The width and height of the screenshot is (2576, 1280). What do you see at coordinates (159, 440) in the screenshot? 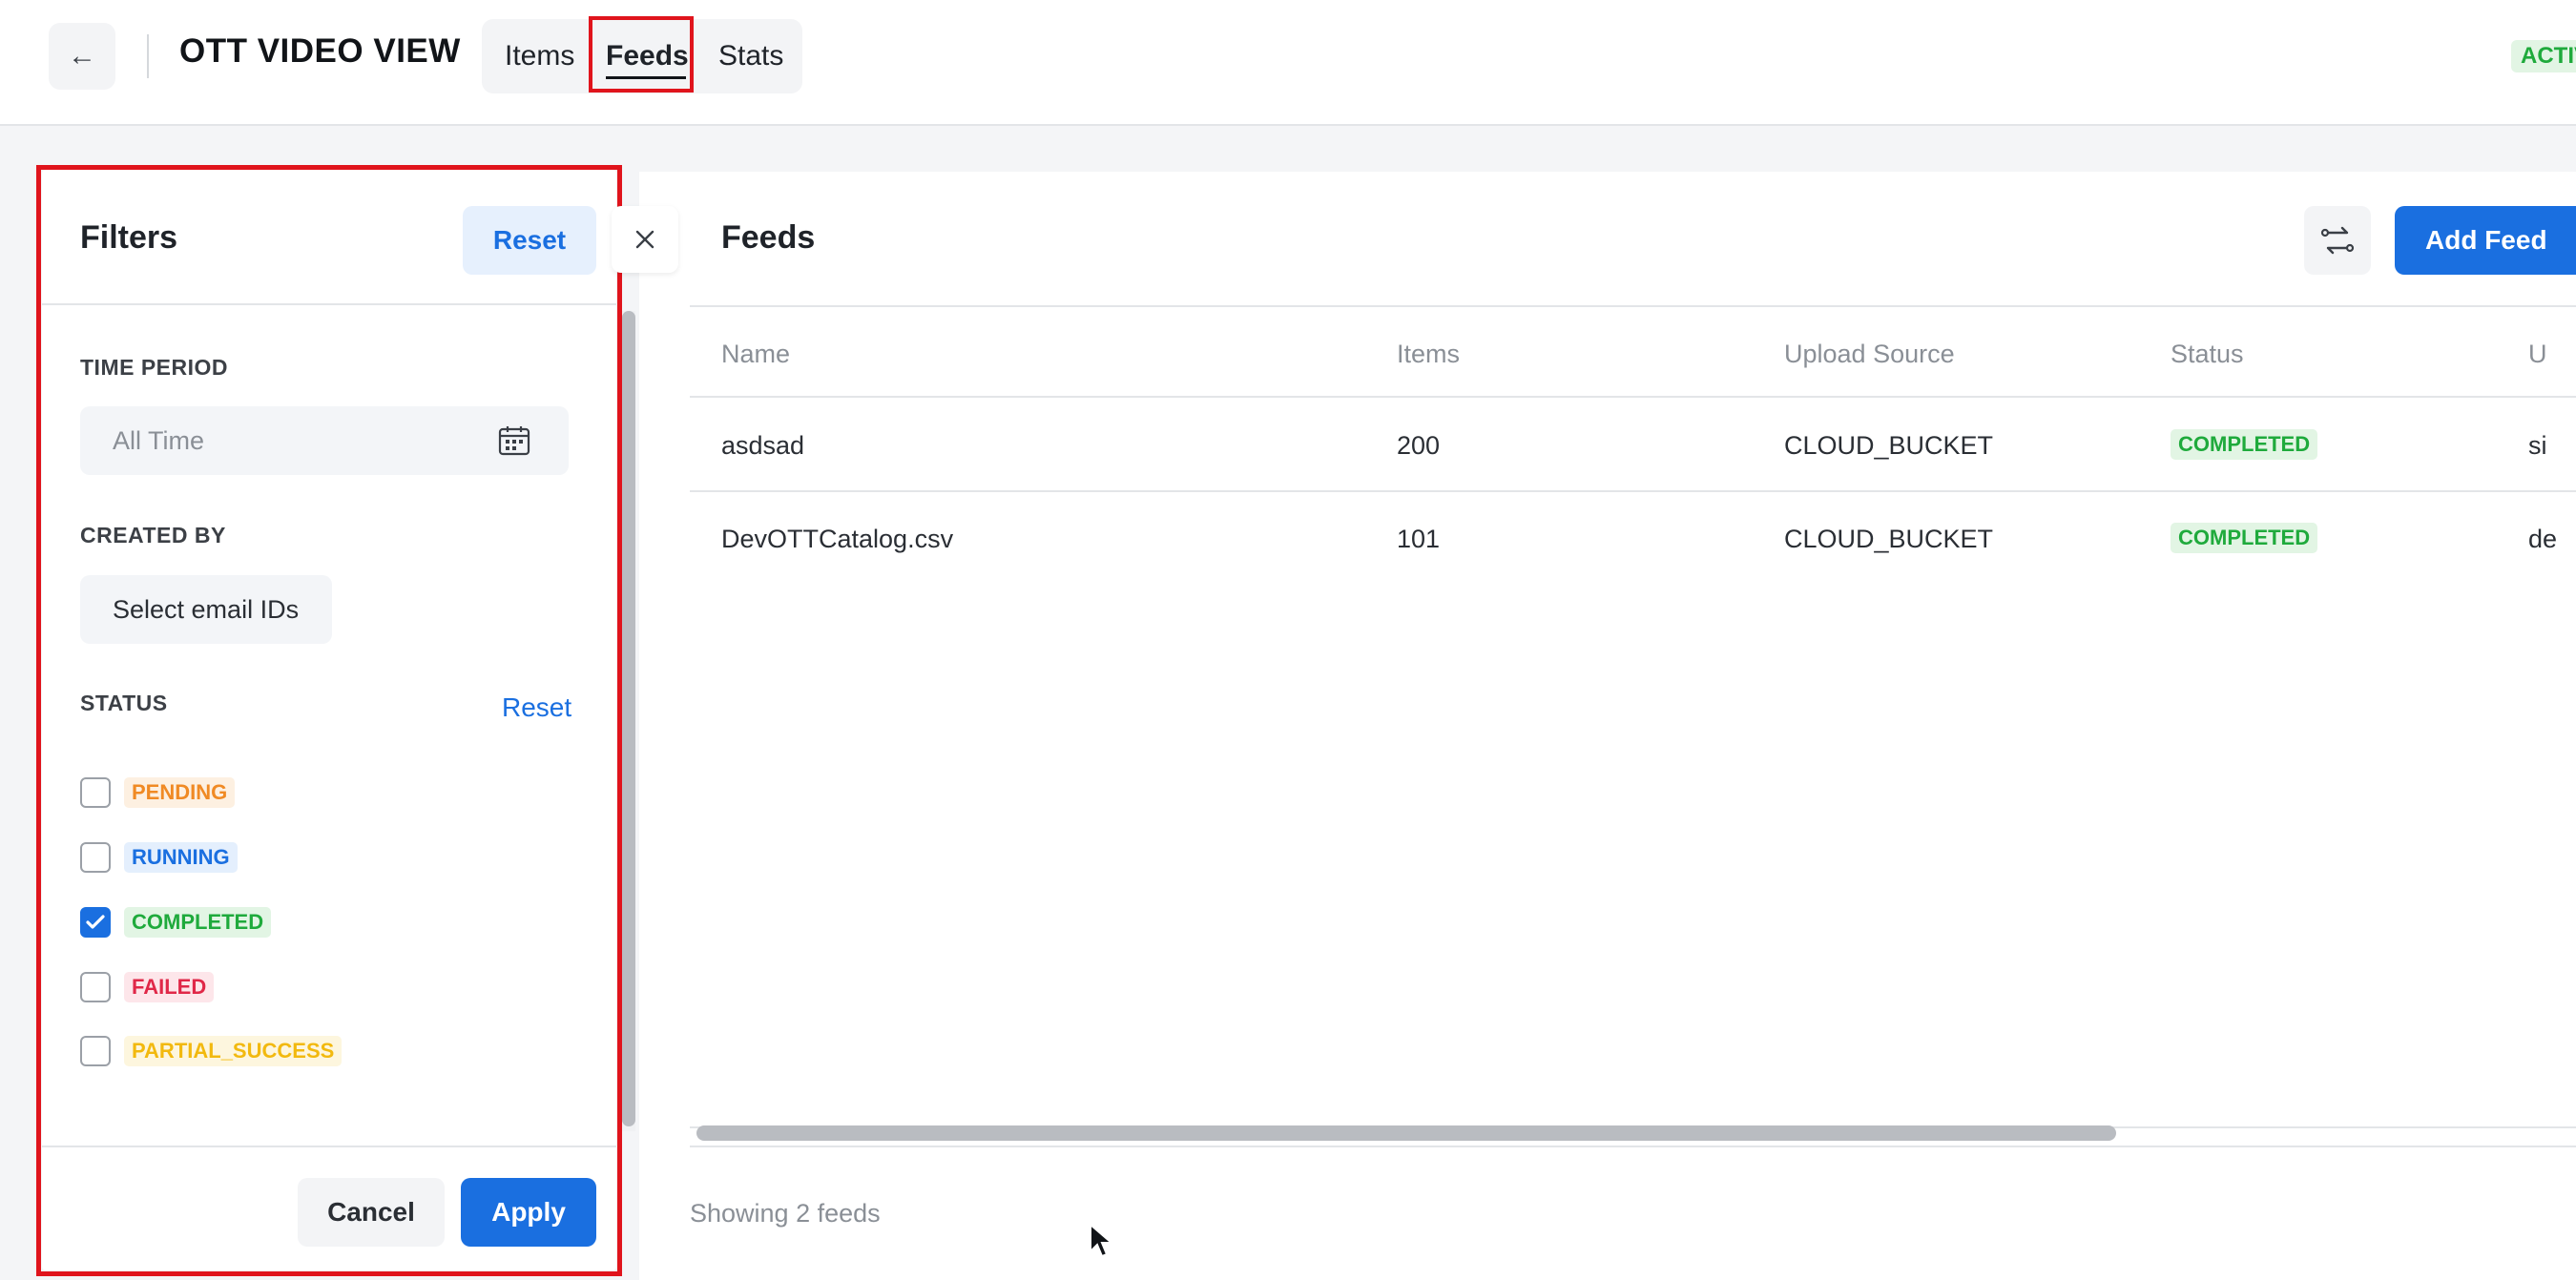
I see `time-period-placeholder: All Time` at bounding box center [159, 440].